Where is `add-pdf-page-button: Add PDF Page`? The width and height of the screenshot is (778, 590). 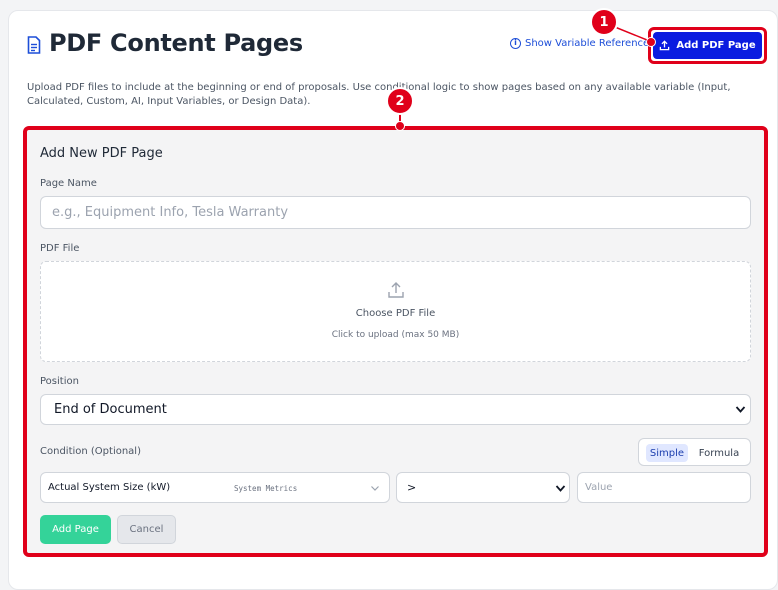 add-pdf-page-button: Add PDF Page is located at coordinates (707, 45).